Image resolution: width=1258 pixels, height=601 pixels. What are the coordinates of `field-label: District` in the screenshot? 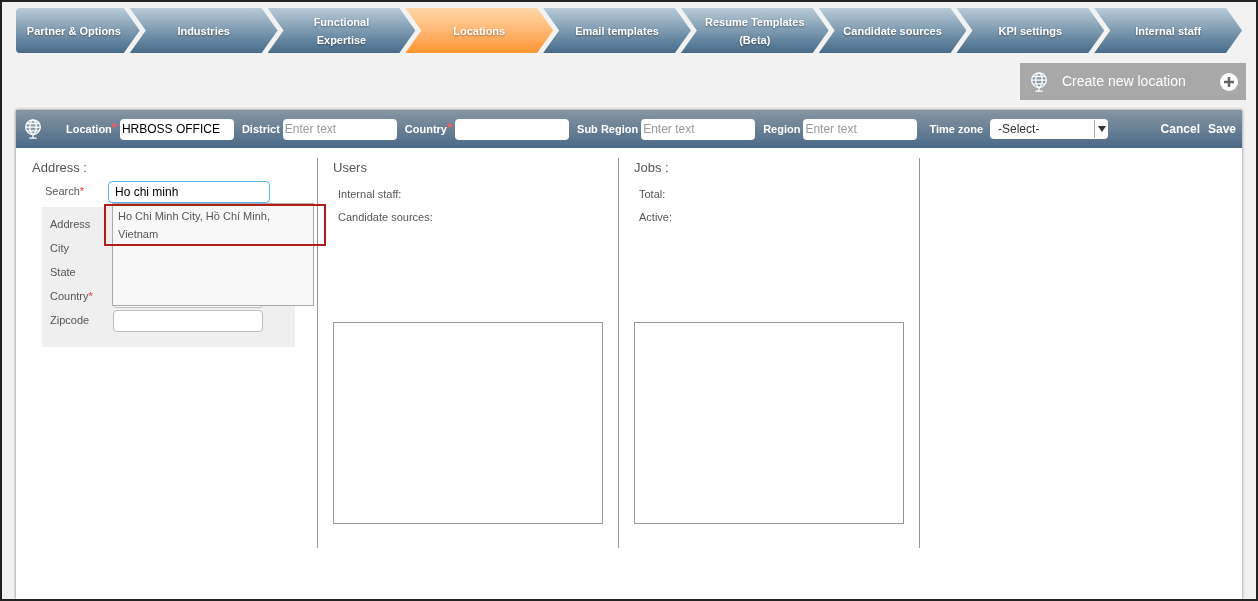 It's located at (260, 129).